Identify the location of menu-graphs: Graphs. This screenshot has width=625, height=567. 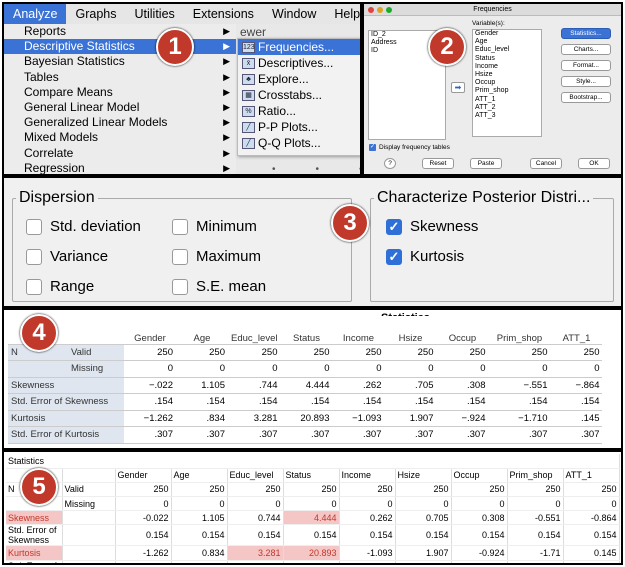
(95, 14).